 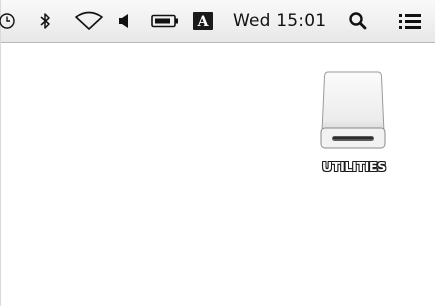 I want to click on input-source-icon: A, so click(x=203, y=21).